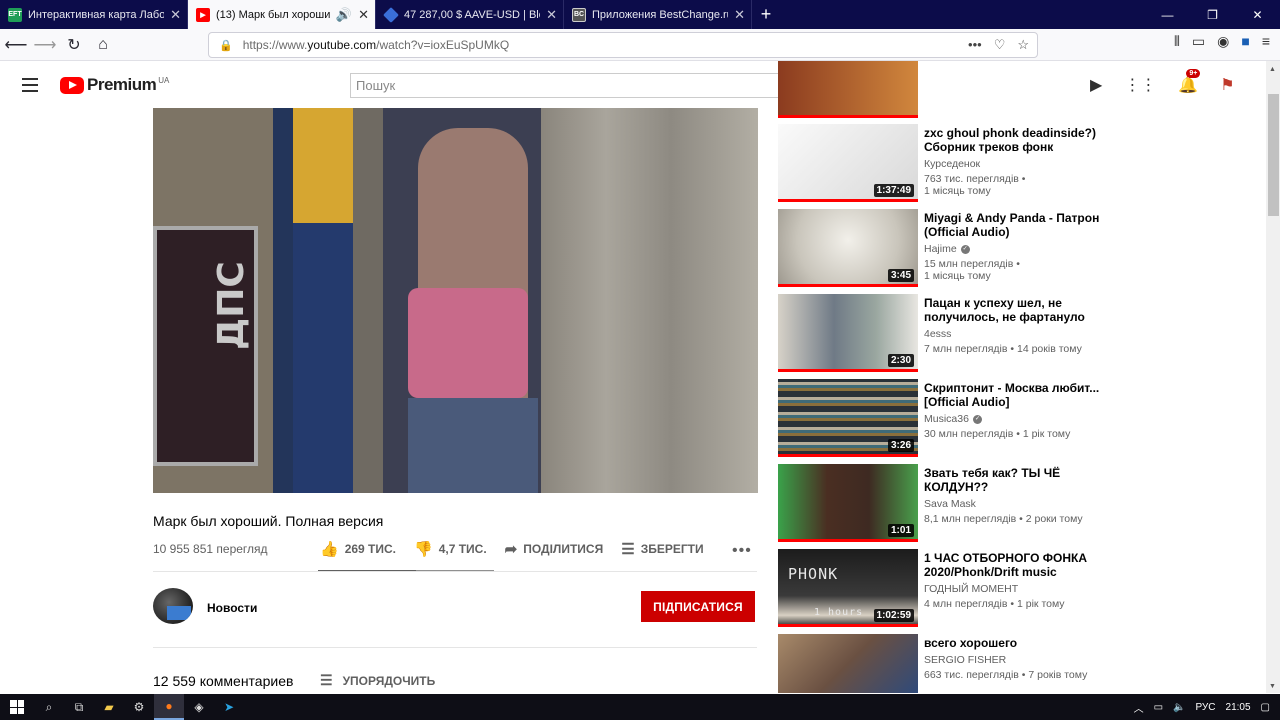 The image size is (1280, 720). I want to click on game-launcher-icon: ◈, so click(199, 707).